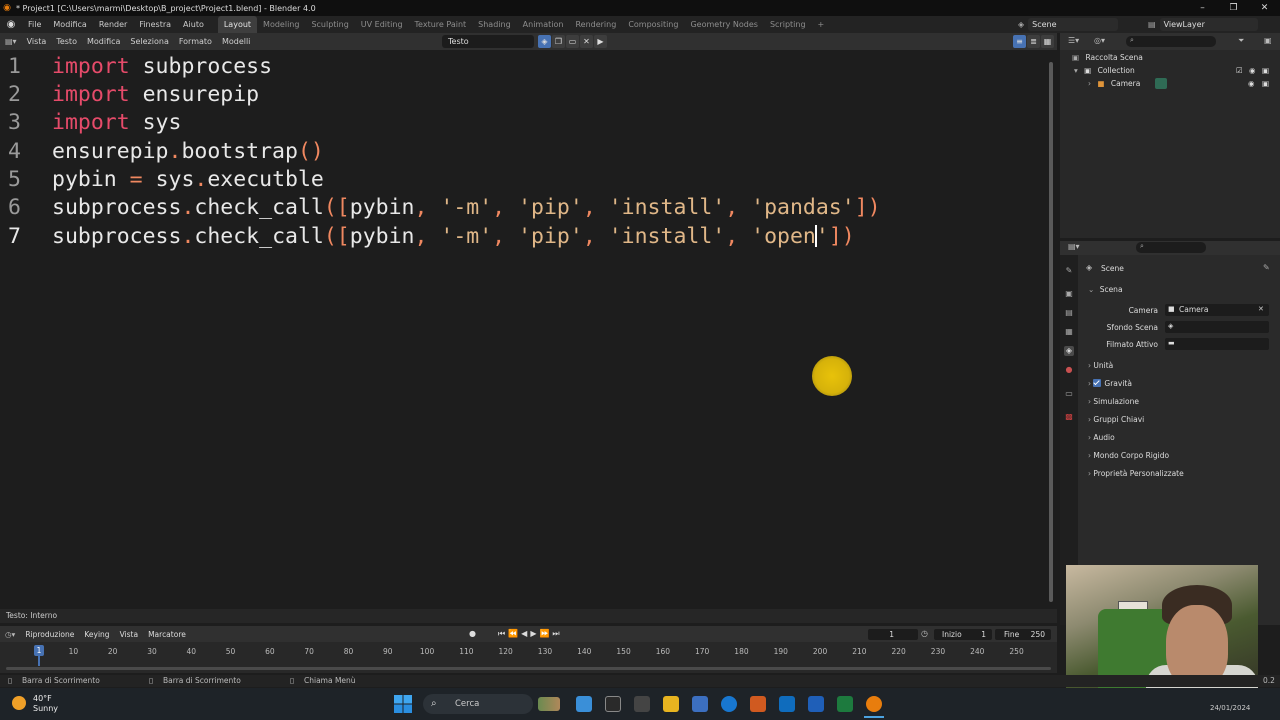  What do you see at coordinates (149, 41) in the screenshot?
I see `menu-select: Seleziona` at bounding box center [149, 41].